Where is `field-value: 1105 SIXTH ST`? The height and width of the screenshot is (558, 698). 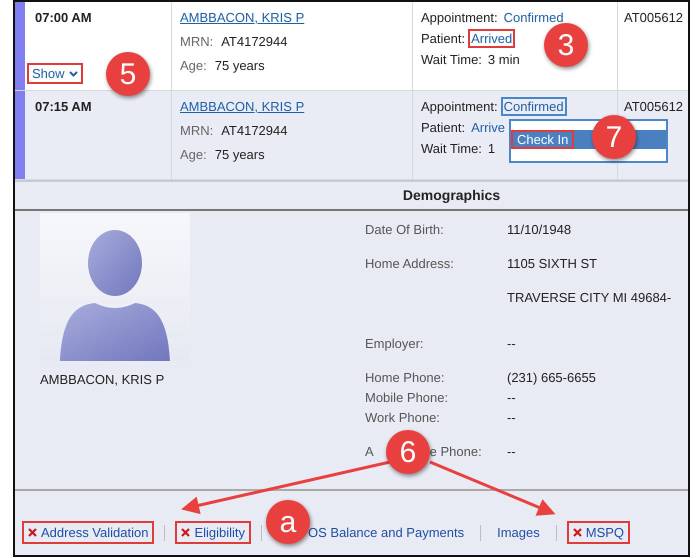
field-value: 1105 SIXTH ST is located at coordinates (552, 263).